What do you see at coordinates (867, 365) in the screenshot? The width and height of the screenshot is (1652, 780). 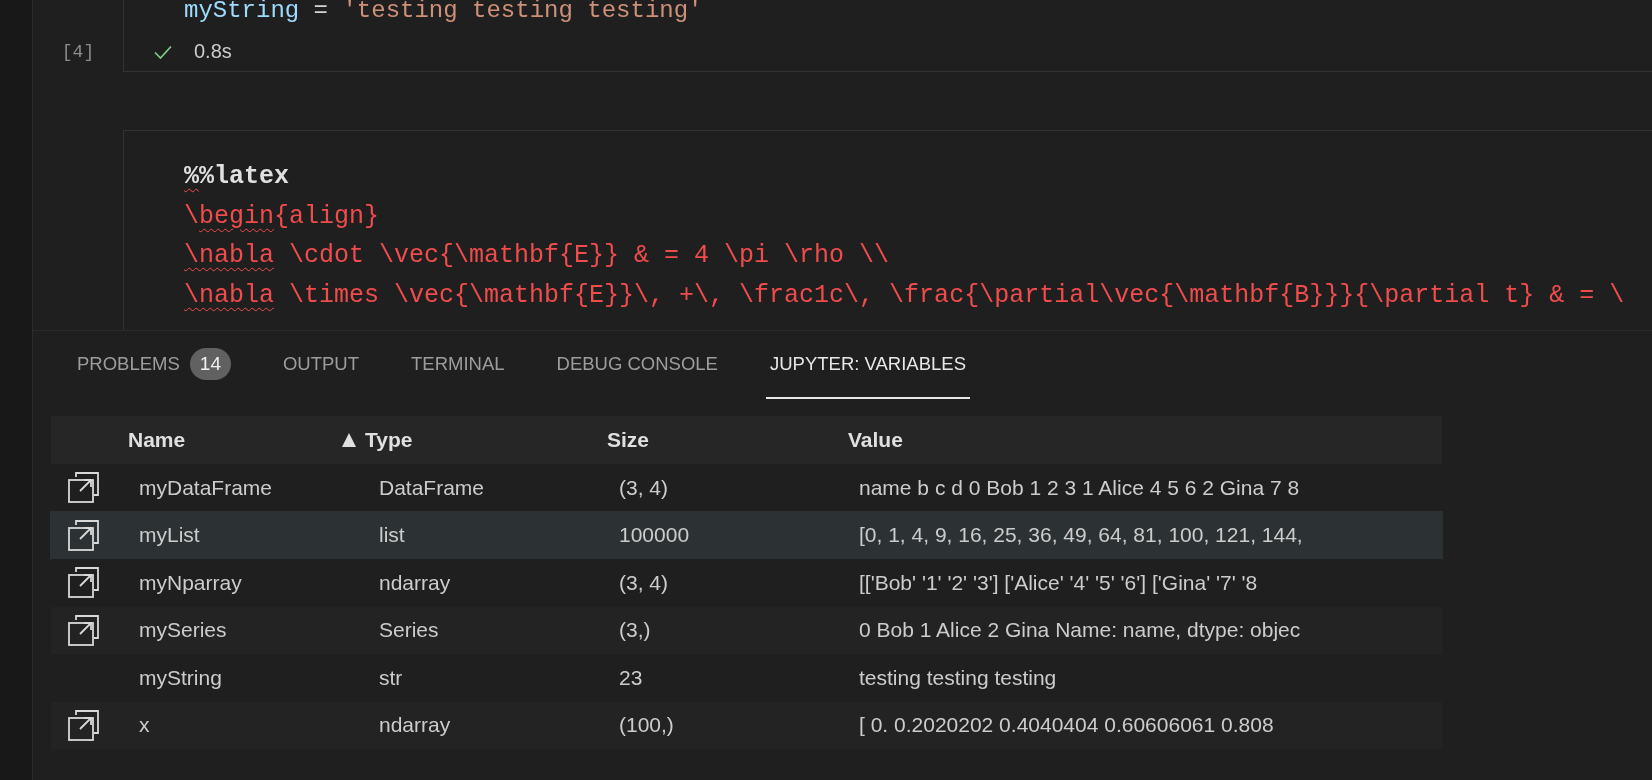 I see `panel-tab: JUPYTER: VARIABLES` at bounding box center [867, 365].